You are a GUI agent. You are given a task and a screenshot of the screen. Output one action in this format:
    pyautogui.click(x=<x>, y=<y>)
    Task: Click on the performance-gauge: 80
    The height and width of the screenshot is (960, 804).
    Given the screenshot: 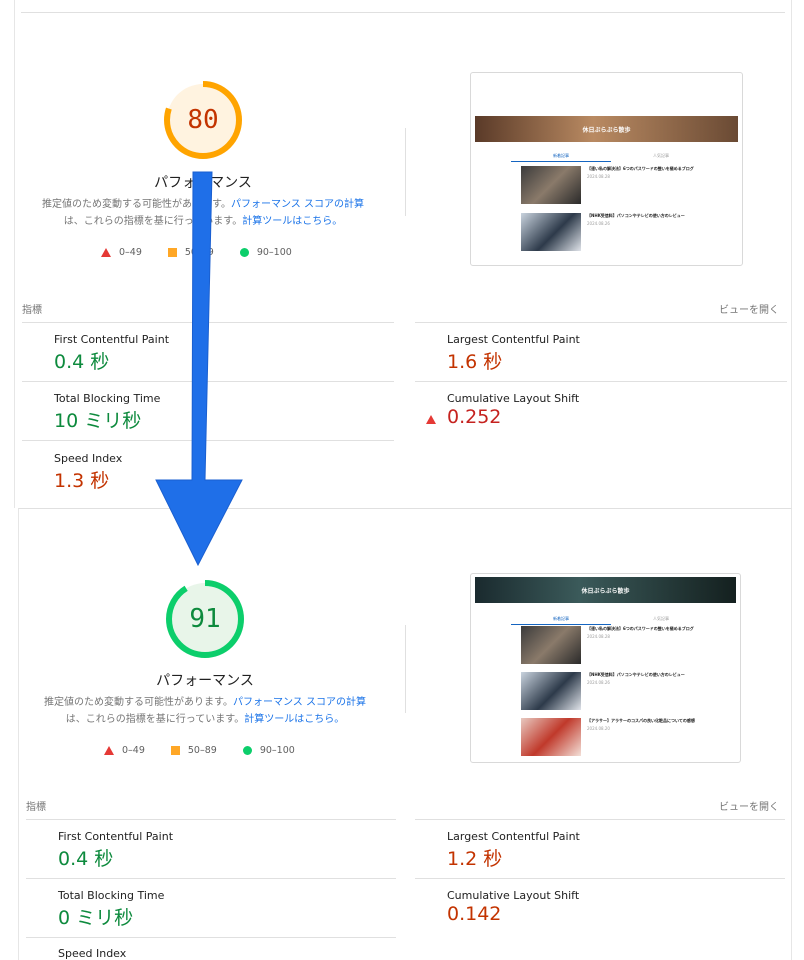 What is the action you would take?
    pyautogui.click(x=203, y=120)
    